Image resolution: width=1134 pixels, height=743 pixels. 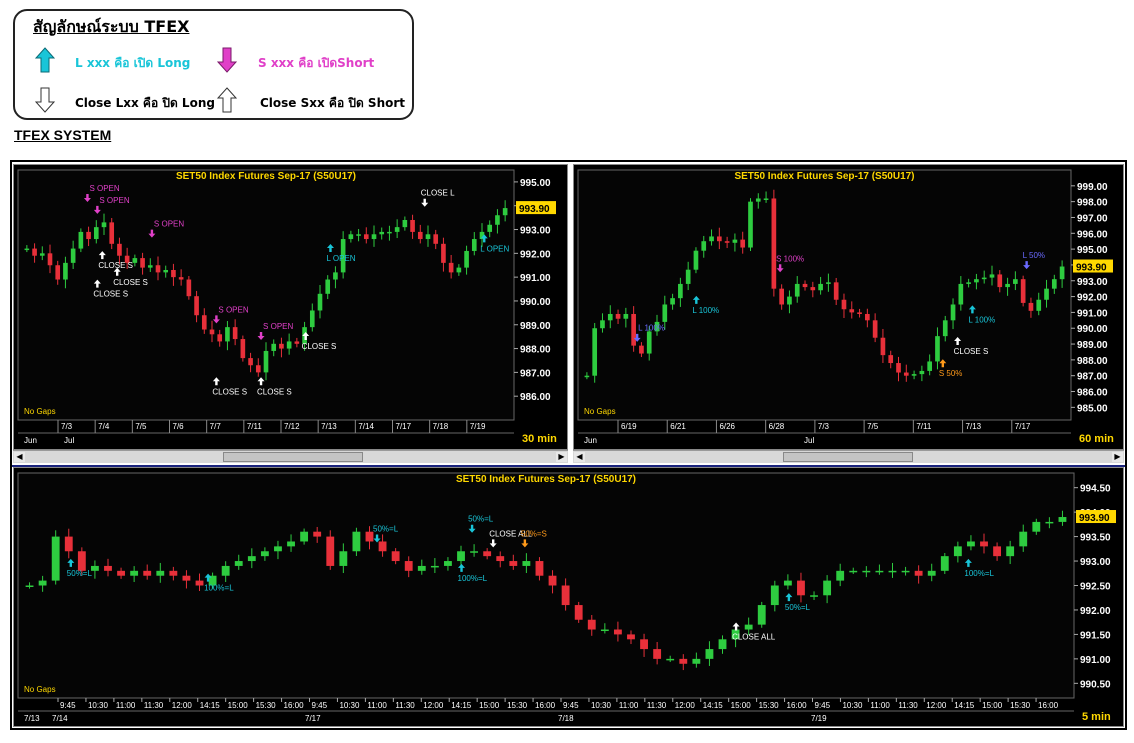 I want to click on y-tick-label: 991.50, so click(x=1095, y=635).